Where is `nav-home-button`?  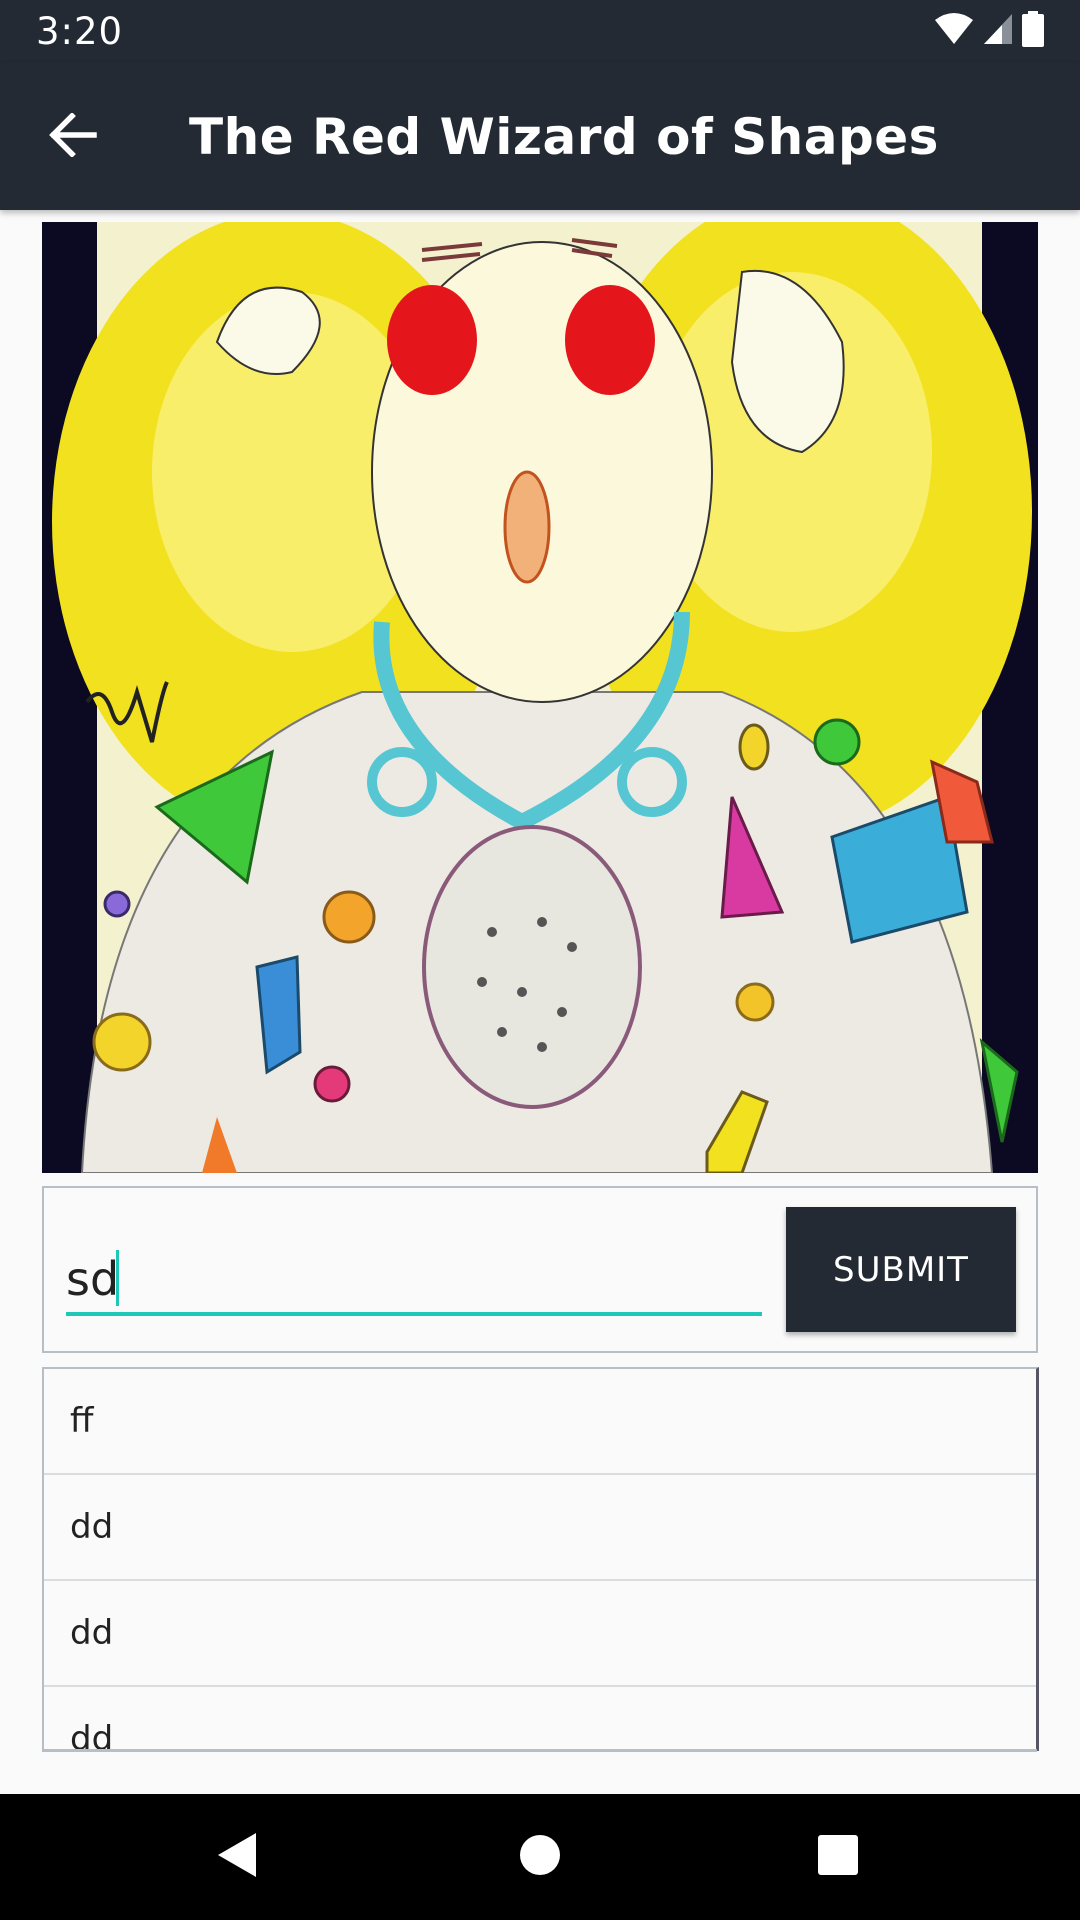 nav-home-button is located at coordinates (540, 1857).